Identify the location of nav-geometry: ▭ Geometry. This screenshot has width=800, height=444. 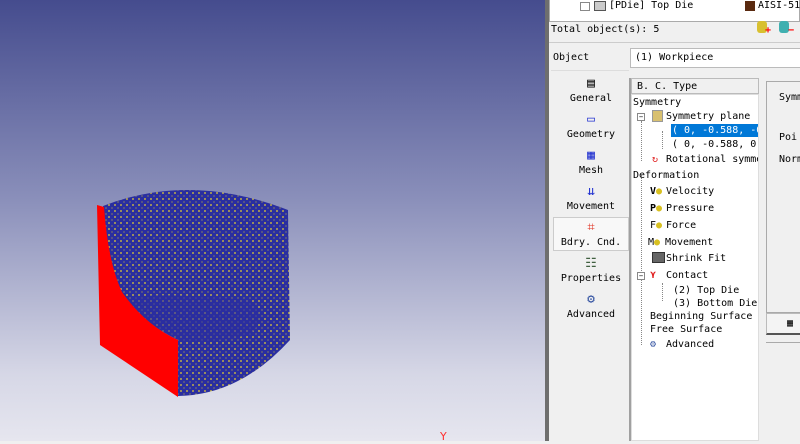
(591, 126).